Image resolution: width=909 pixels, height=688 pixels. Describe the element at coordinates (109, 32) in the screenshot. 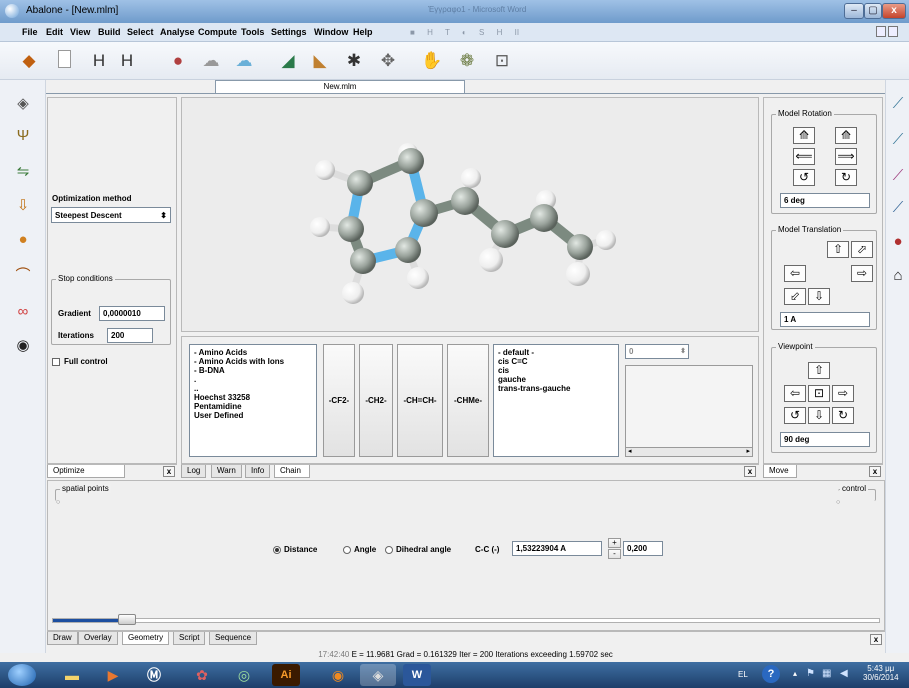

I see `menu-build: Build` at that location.